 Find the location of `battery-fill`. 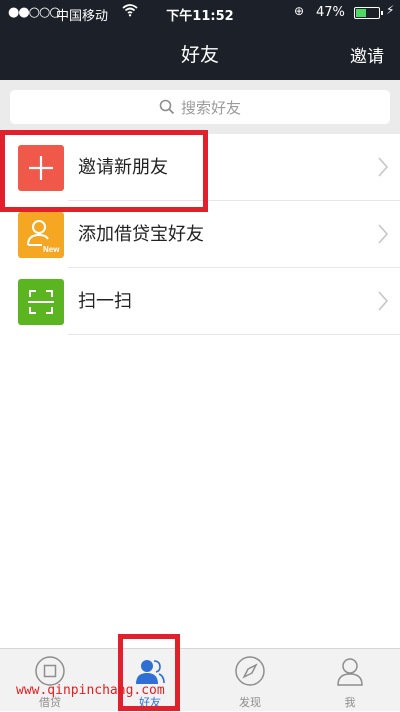

battery-fill is located at coordinates (361, 13).